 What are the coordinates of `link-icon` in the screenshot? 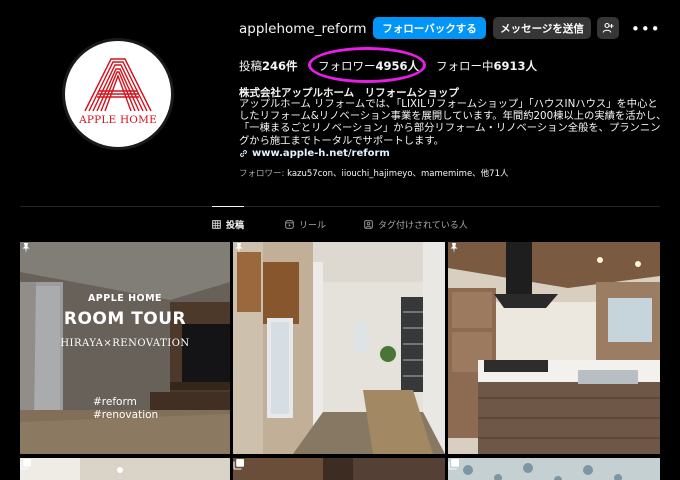 It's located at (243, 153).